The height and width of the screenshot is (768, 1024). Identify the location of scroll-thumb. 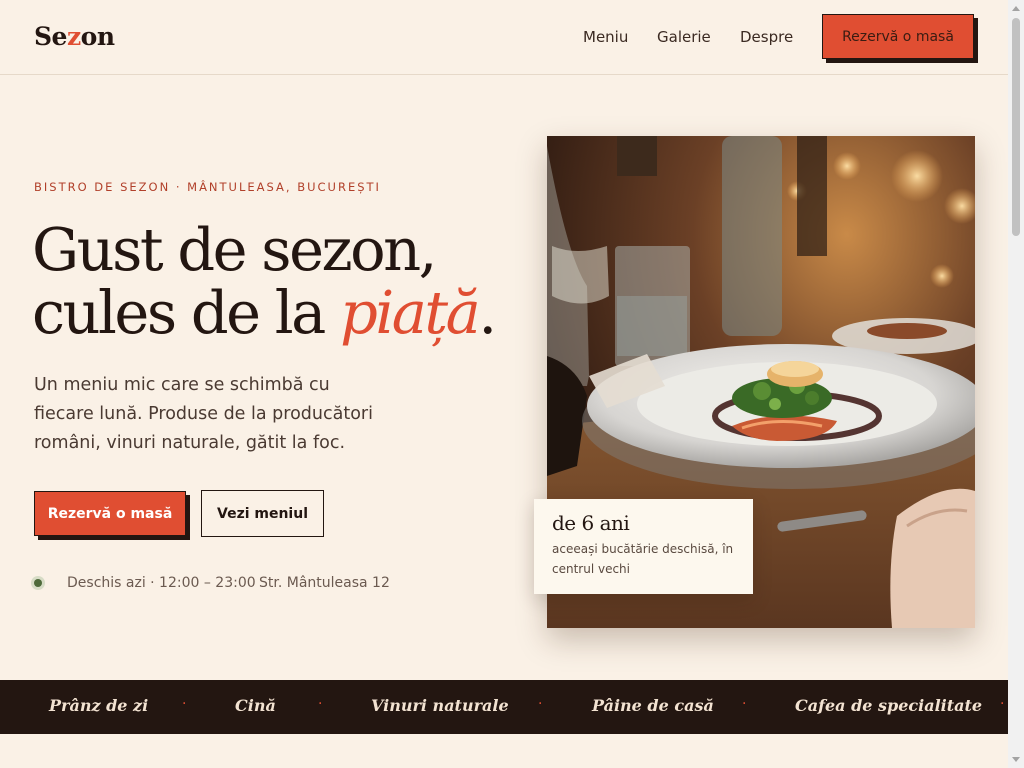
(1016, 127).